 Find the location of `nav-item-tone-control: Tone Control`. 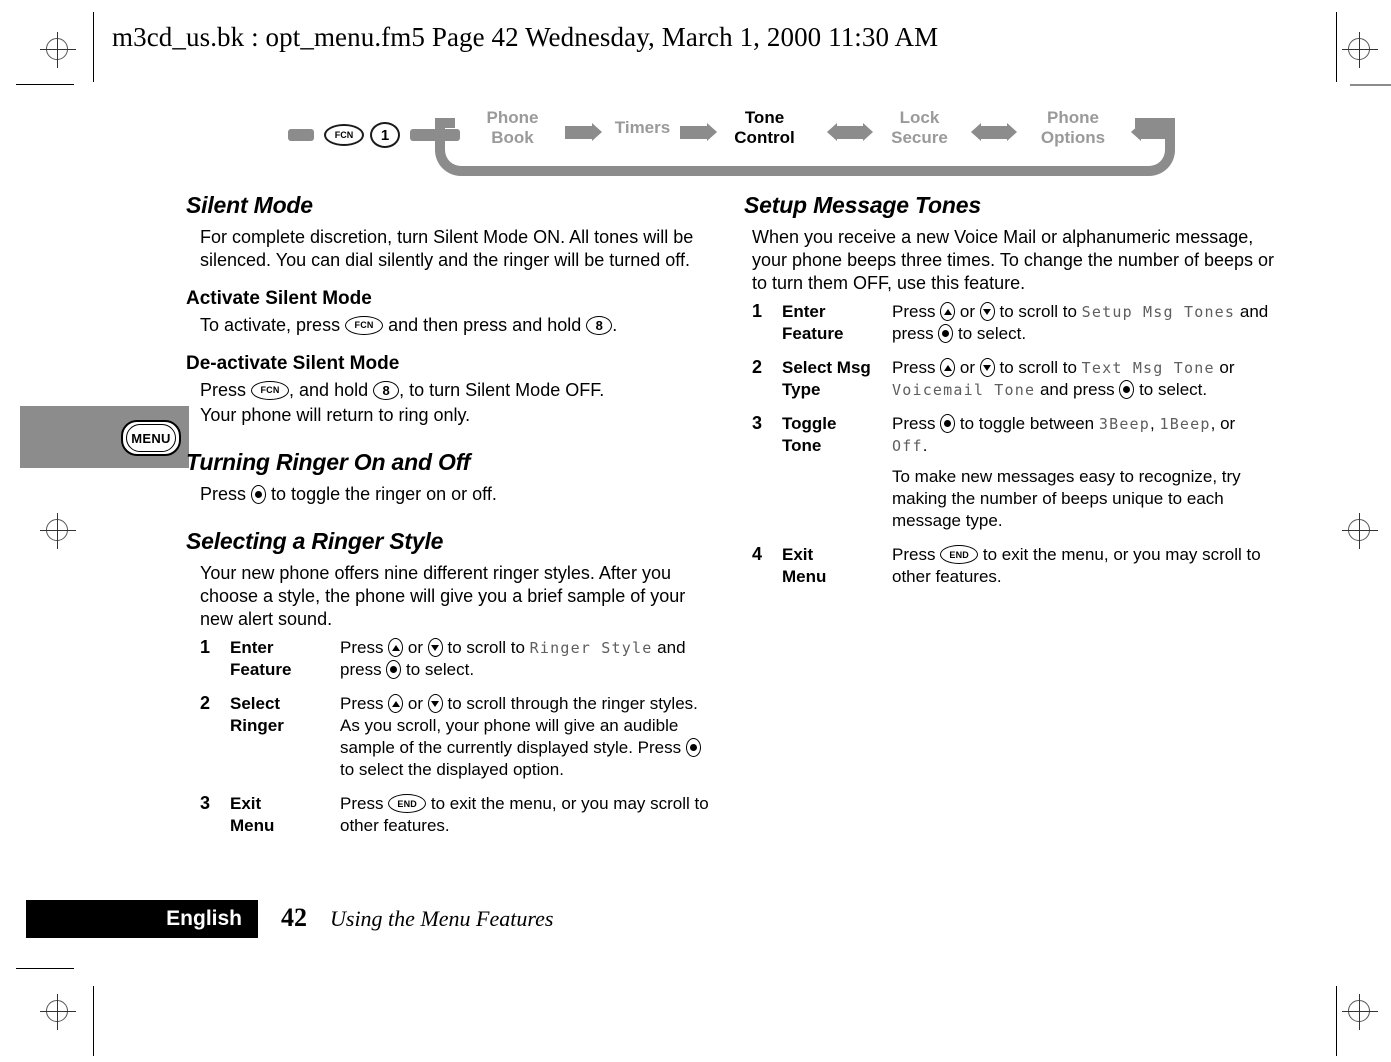

nav-item-tone-control: Tone Control is located at coordinates (764, 128).